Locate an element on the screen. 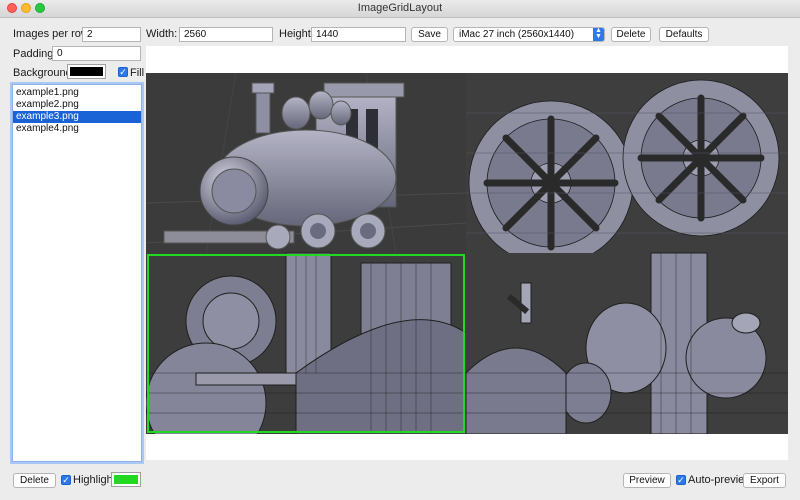 The width and height of the screenshot is (800, 500). list-item: example1.png is located at coordinates (77, 93).